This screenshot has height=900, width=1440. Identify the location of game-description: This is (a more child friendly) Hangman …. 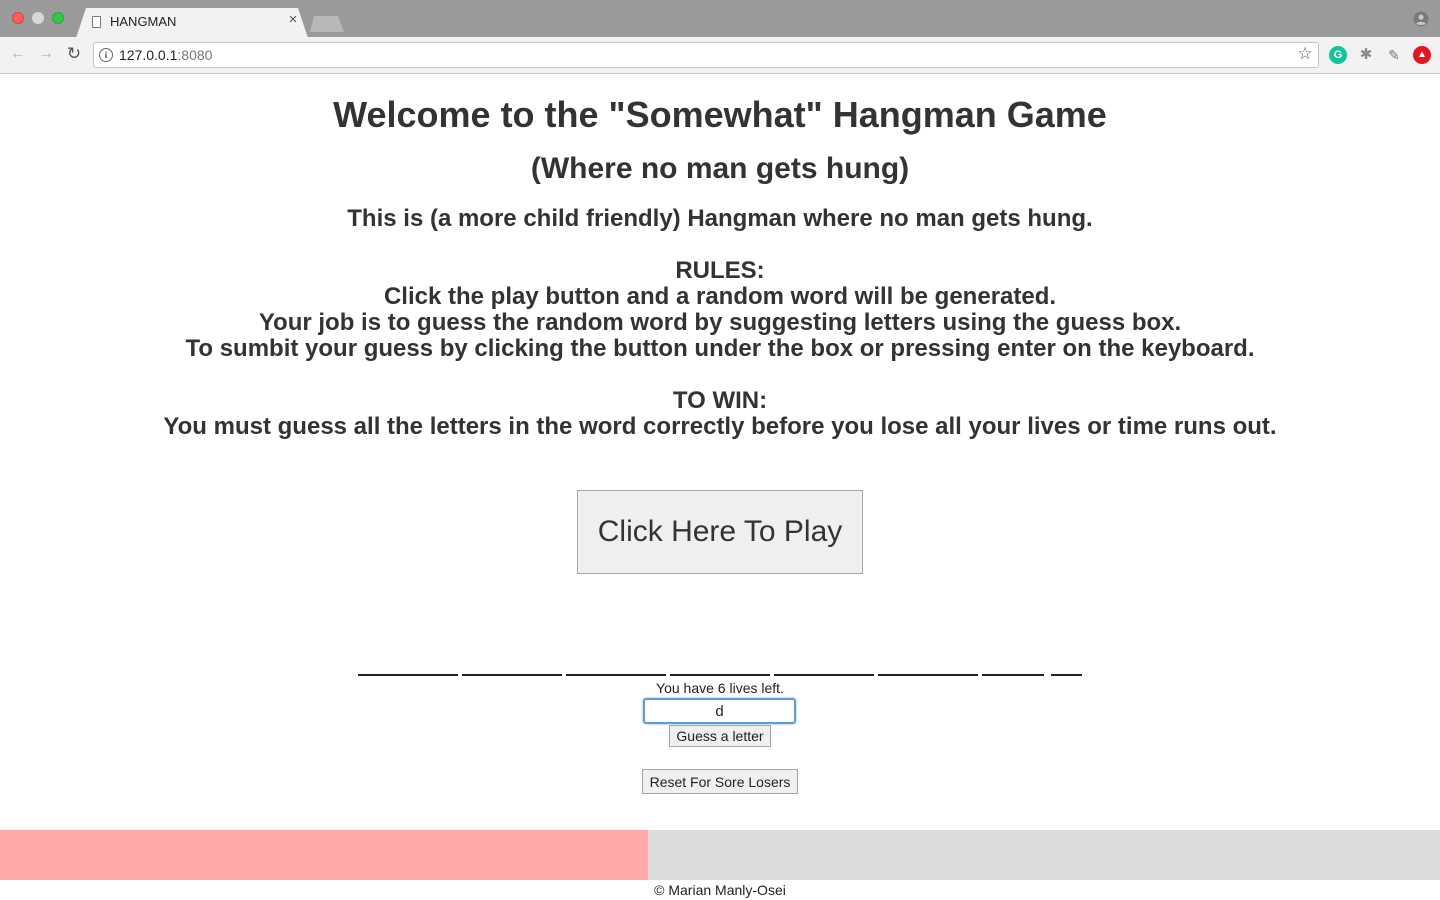
(720, 218).